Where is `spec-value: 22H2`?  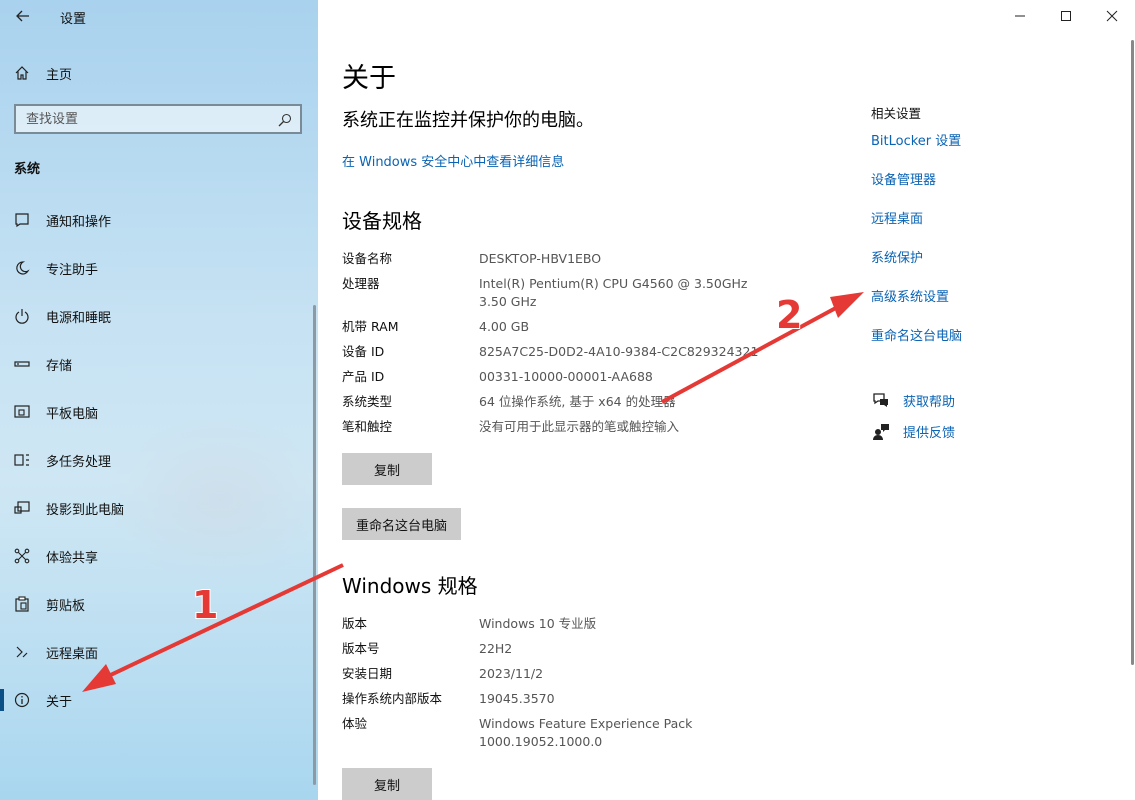 spec-value: 22H2 is located at coordinates (496, 648).